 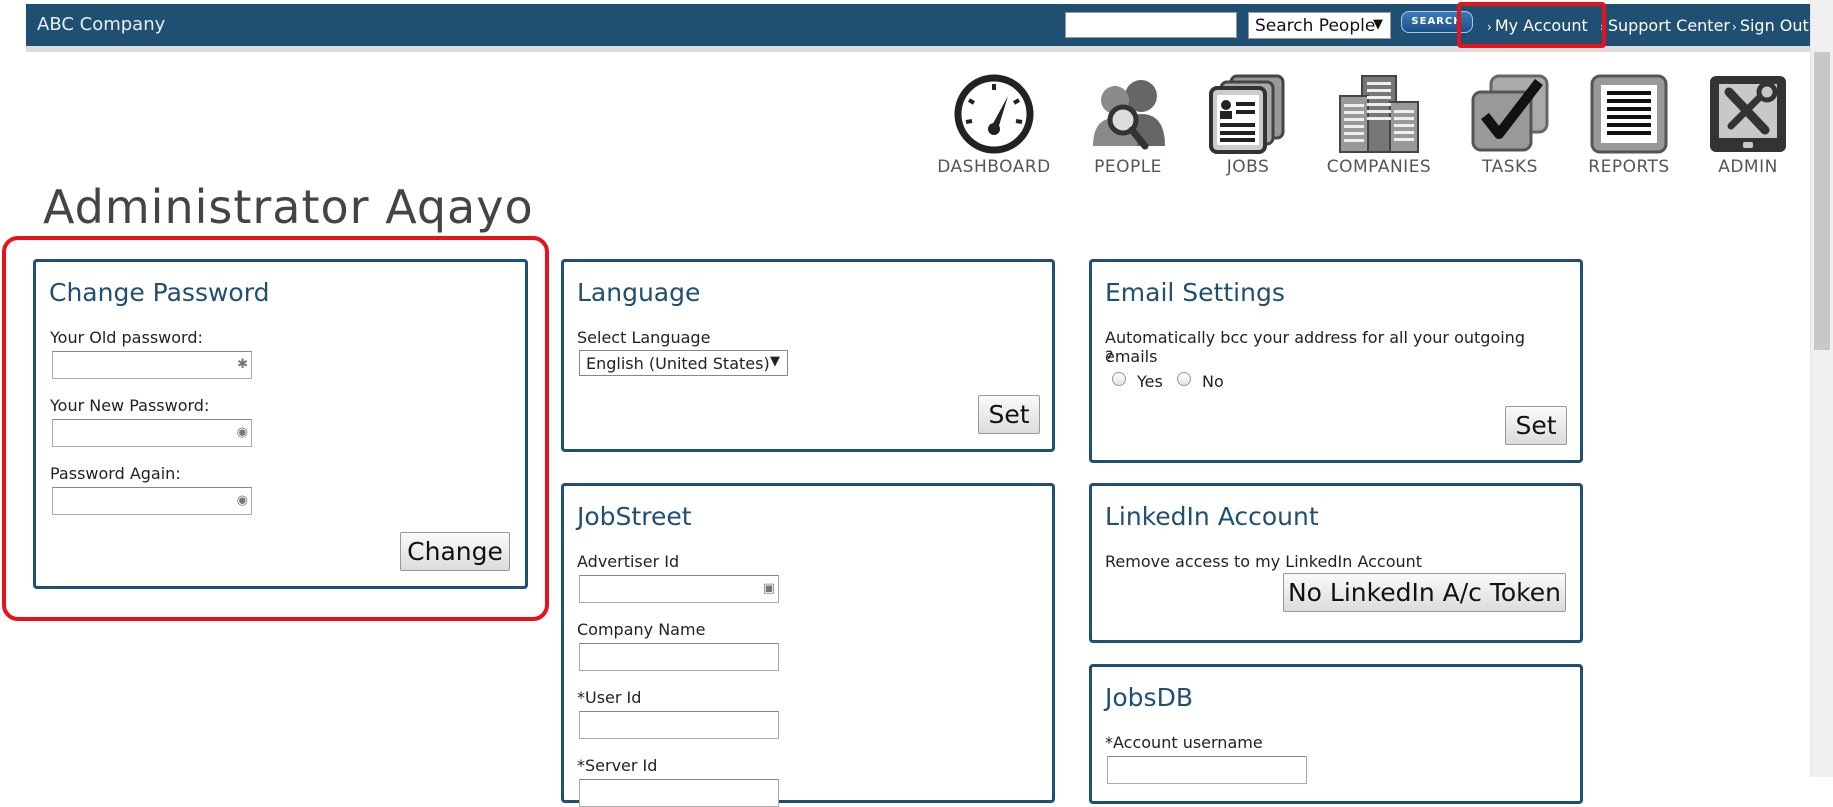 I want to click on people-icon, so click(x=1129, y=115).